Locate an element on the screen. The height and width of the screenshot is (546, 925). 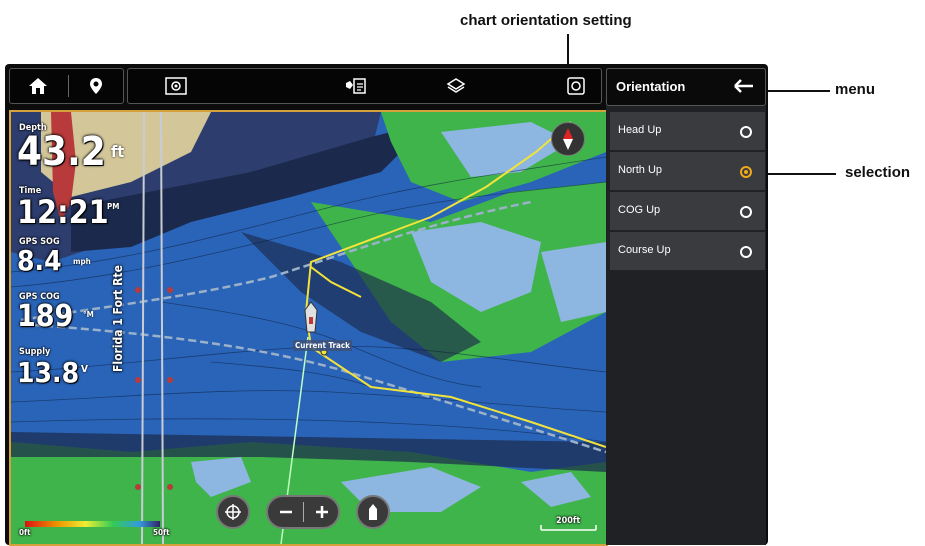
boat-view-button is located at coordinates (373, 512).